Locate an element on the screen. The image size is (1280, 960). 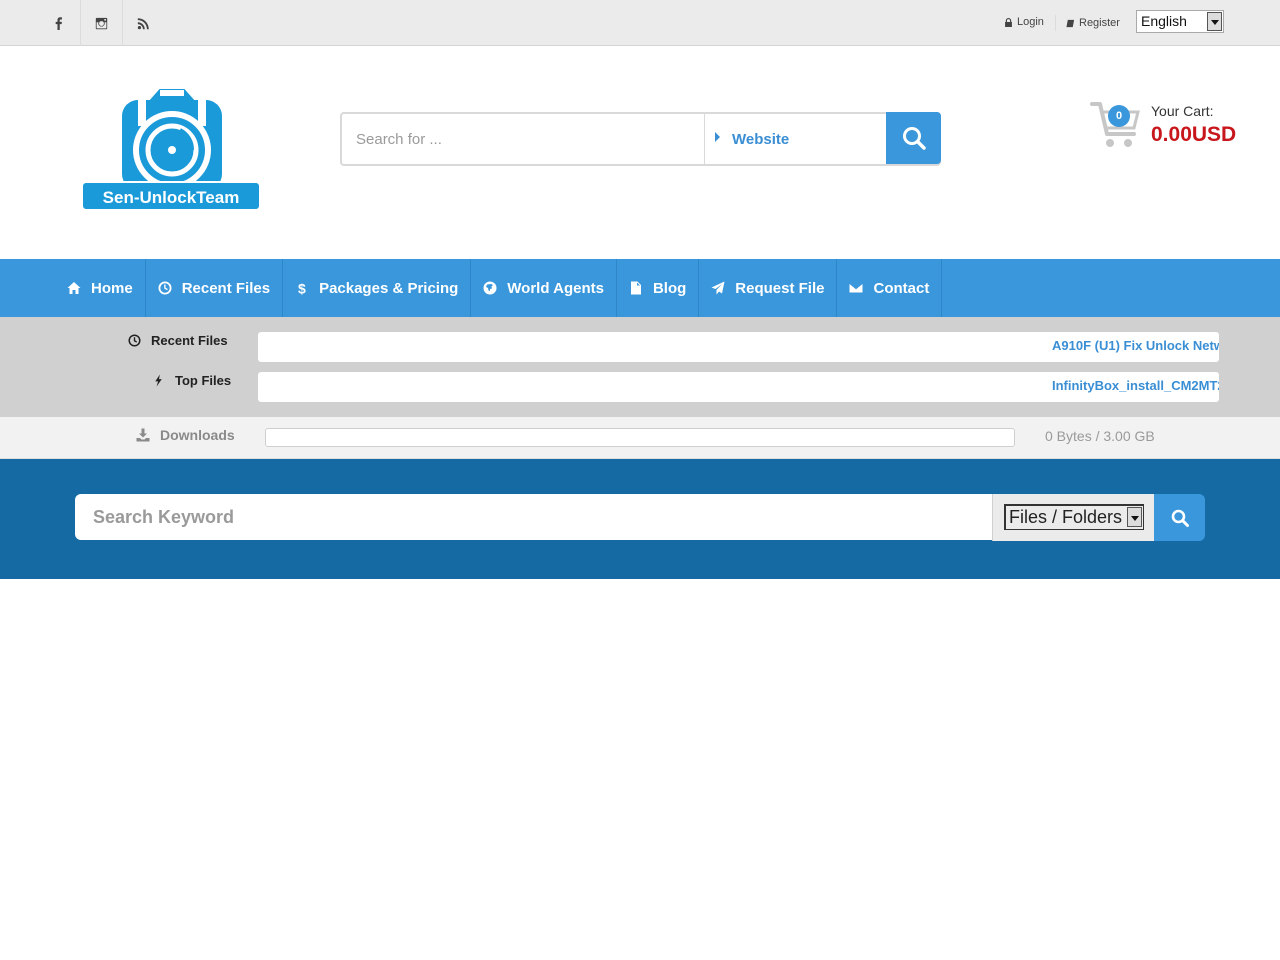
padlock-logo-icon: Sen-UnlockTeam is located at coordinates (171, 150).